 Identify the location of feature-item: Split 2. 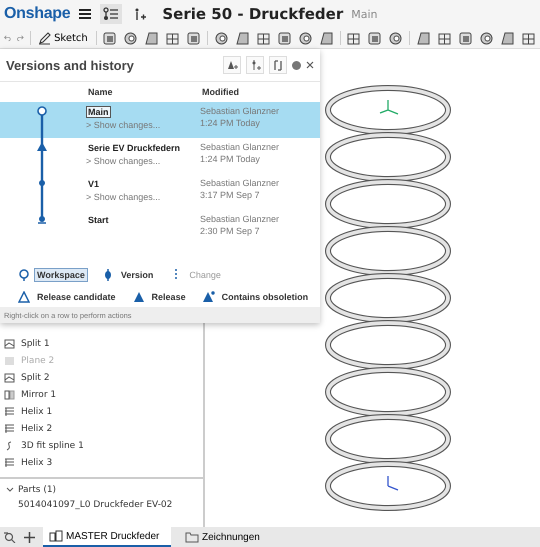
(101, 377).